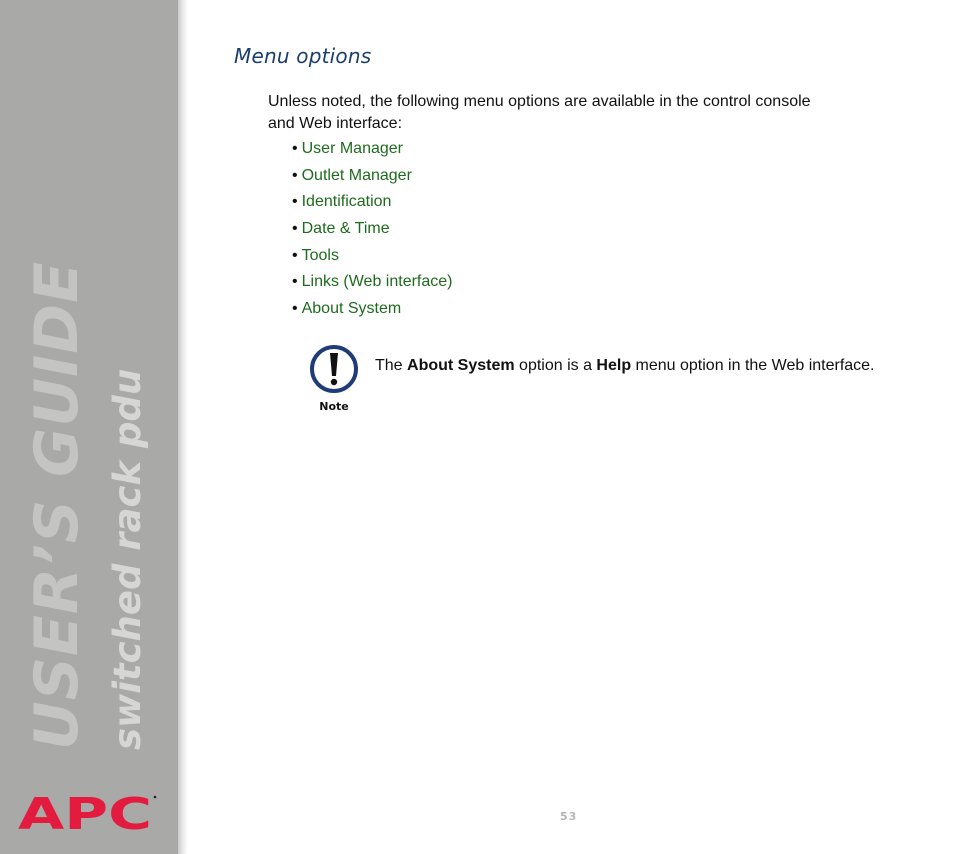  Describe the element at coordinates (57, 505) in the screenshot. I see `sidebar-title: USER’S GUIDE` at that location.